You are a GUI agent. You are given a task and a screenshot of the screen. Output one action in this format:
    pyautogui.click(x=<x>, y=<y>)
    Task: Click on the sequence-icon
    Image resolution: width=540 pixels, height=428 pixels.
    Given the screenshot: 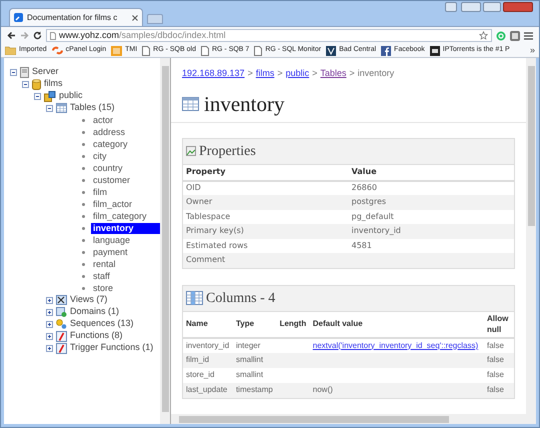 What is the action you would take?
    pyautogui.click(x=61, y=324)
    